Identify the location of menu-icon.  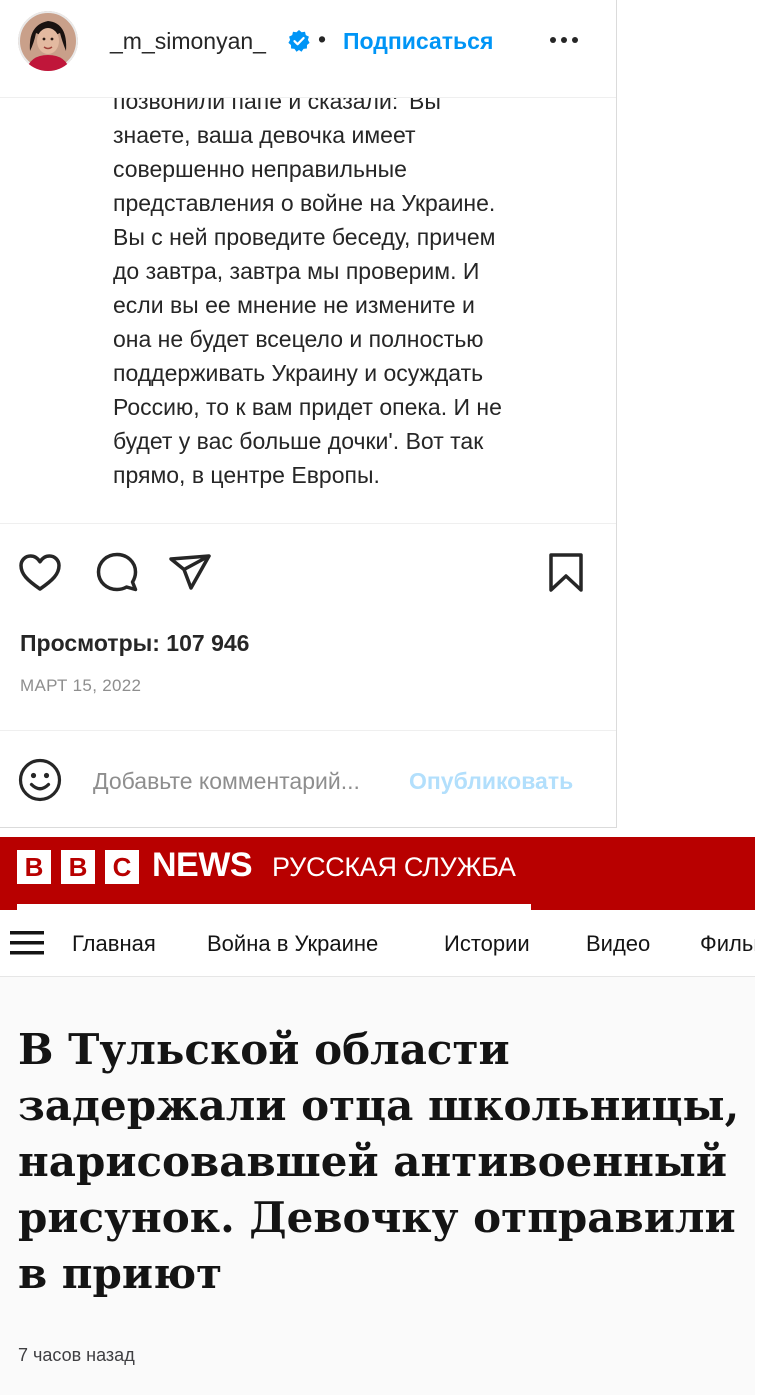
(27, 943).